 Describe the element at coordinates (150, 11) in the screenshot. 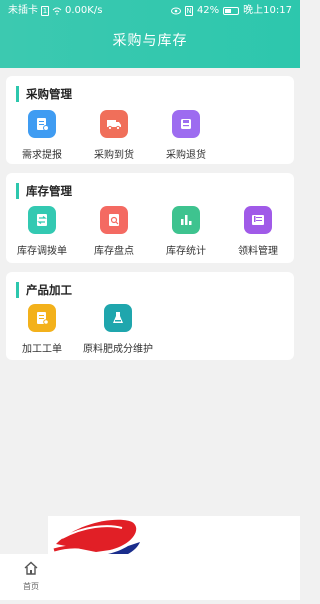

I see `status-bar: 未插卡 1 0.00K/s N 42% 晚上10:17` at that location.